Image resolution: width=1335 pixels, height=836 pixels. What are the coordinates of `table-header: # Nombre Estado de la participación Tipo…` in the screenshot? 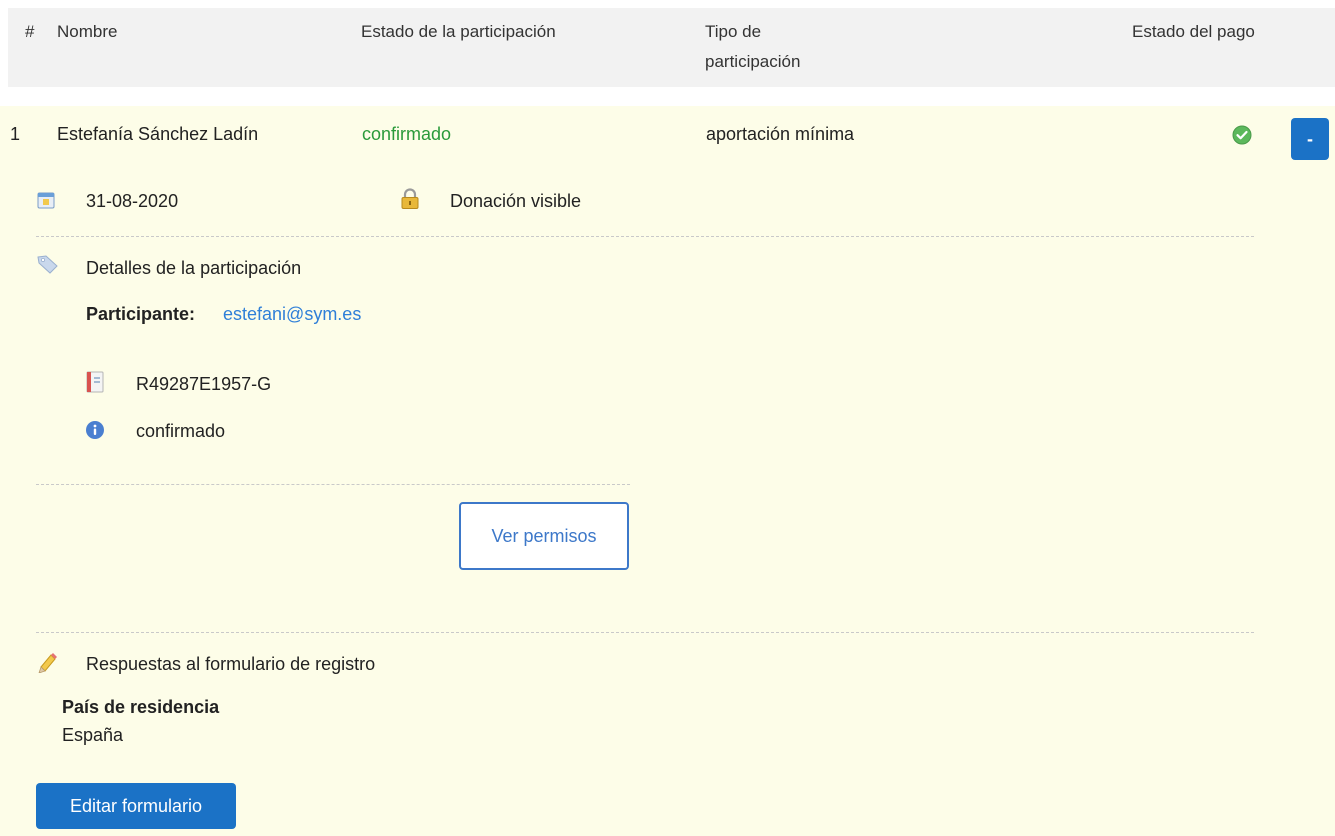 It's located at (671, 47).